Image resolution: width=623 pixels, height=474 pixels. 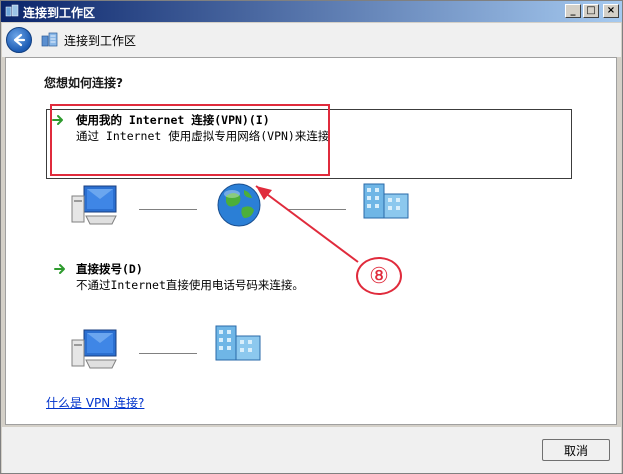 What do you see at coordinates (59, 13) in the screenshot?
I see `window-title: 连接到工作区` at bounding box center [59, 13].